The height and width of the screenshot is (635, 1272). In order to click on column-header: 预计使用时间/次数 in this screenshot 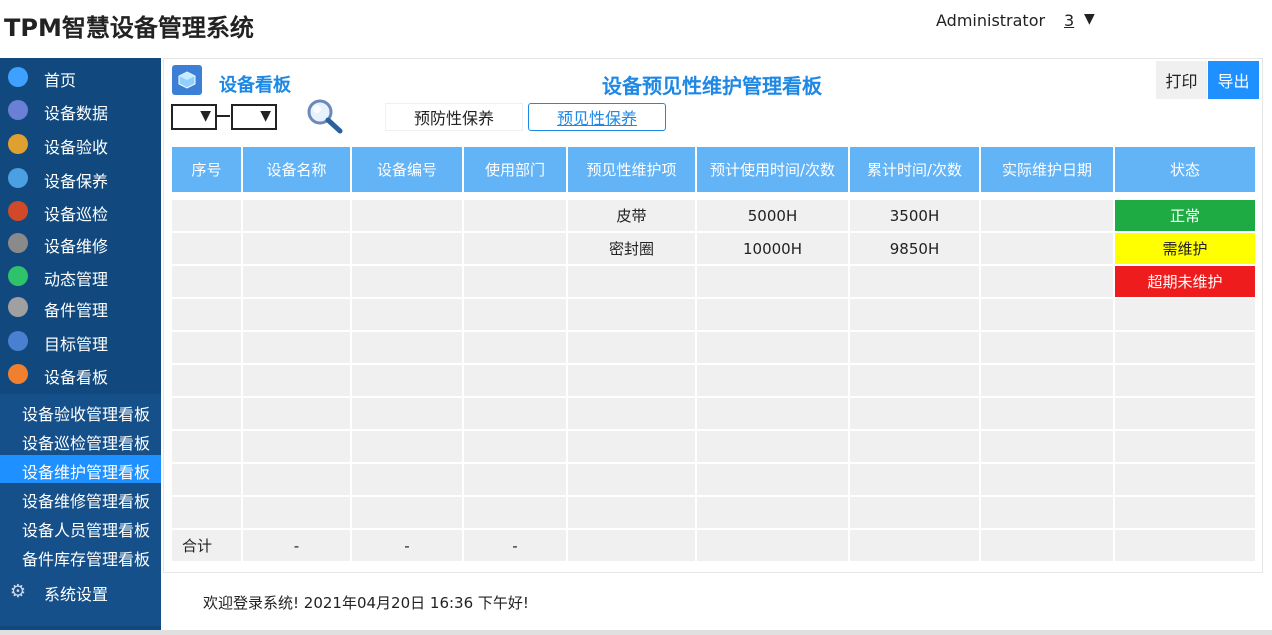, I will do `click(772, 169)`.